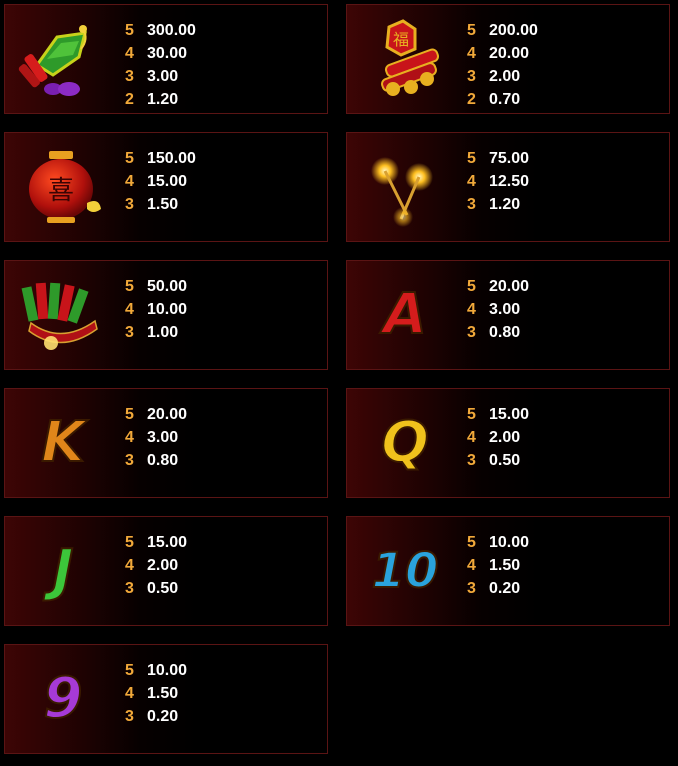 This screenshot has width=678, height=766. I want to click on pay-row: 5 20.00, so click(498, 286).